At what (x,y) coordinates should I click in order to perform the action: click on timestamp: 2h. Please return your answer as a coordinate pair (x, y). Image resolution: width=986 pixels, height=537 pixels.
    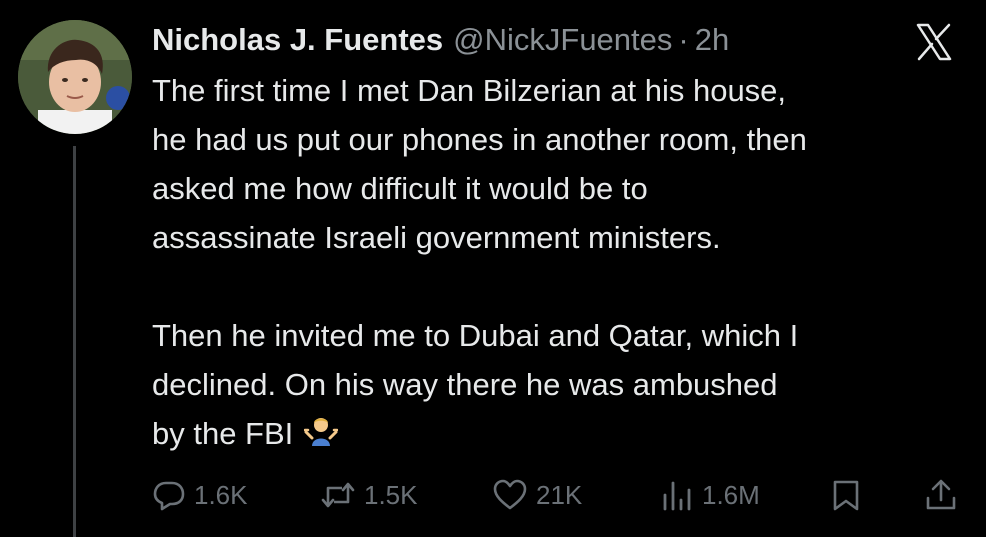
    Looking at the image, I should click on (712, 40).